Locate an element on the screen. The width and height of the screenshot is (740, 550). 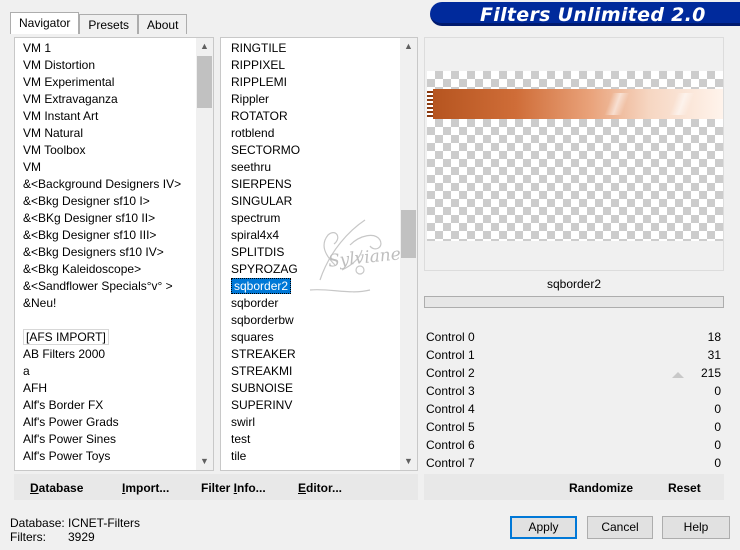
category-item: VM Experimental is located at coordinates (109, 82).